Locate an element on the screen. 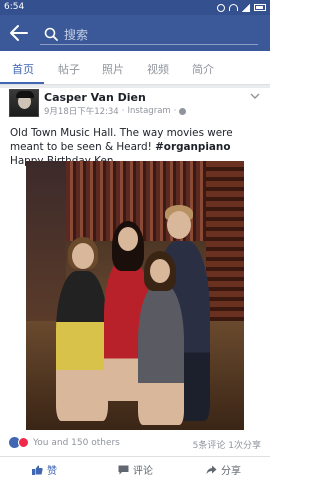 The height and width of the screenshot is (480, 320). comment-button: 评论 is located at coordinates (135, 469).